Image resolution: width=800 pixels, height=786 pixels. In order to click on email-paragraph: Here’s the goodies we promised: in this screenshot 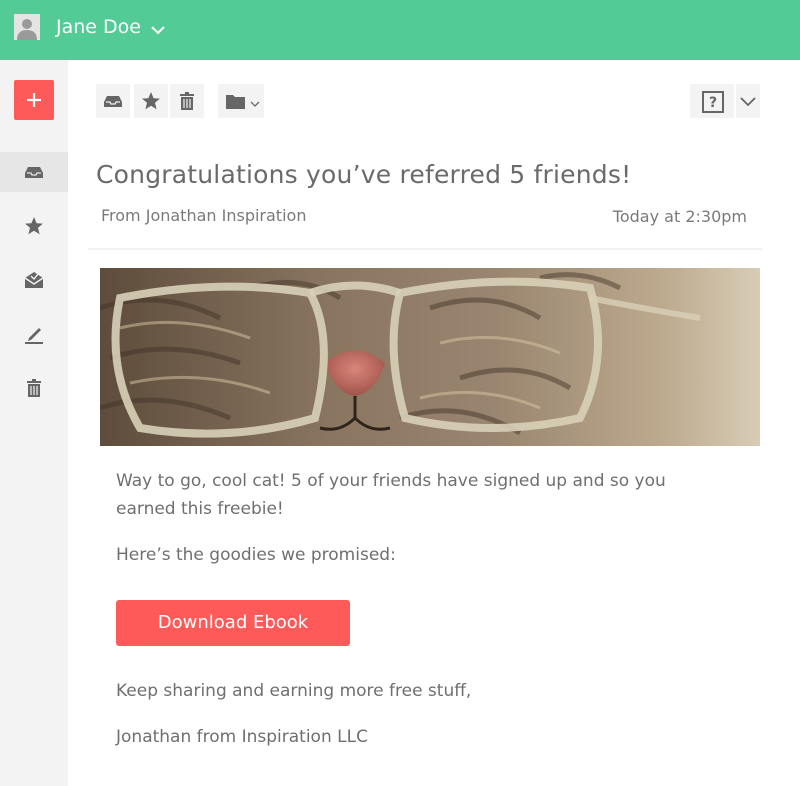, I will do `click(256, 555)`.